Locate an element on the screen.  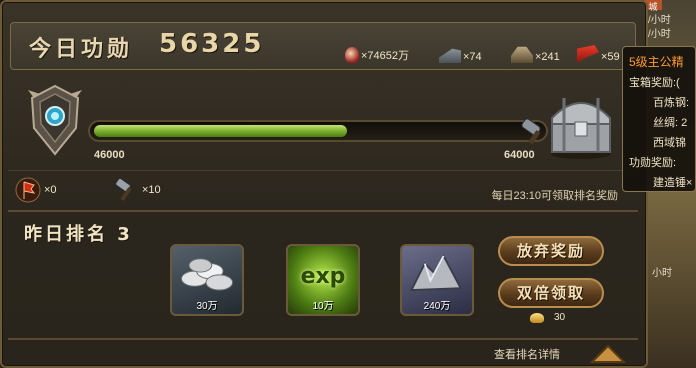
hammer-item-count: ×10 is located at coordinates (151, 190).